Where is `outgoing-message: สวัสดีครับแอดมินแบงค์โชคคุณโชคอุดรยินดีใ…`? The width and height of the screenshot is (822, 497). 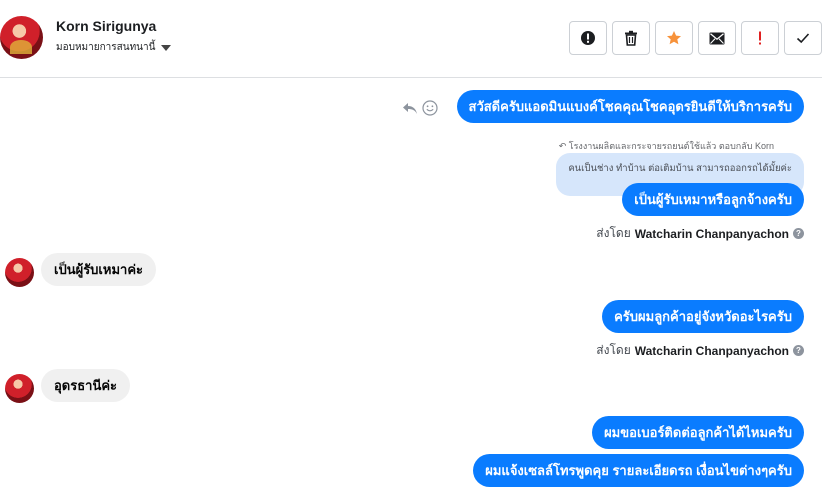
outgoing-message: สวัสดีครับแอดมินแบงค์โชคคุณโชคอุดรยินดีใ… is located at coordinates (630, 106).